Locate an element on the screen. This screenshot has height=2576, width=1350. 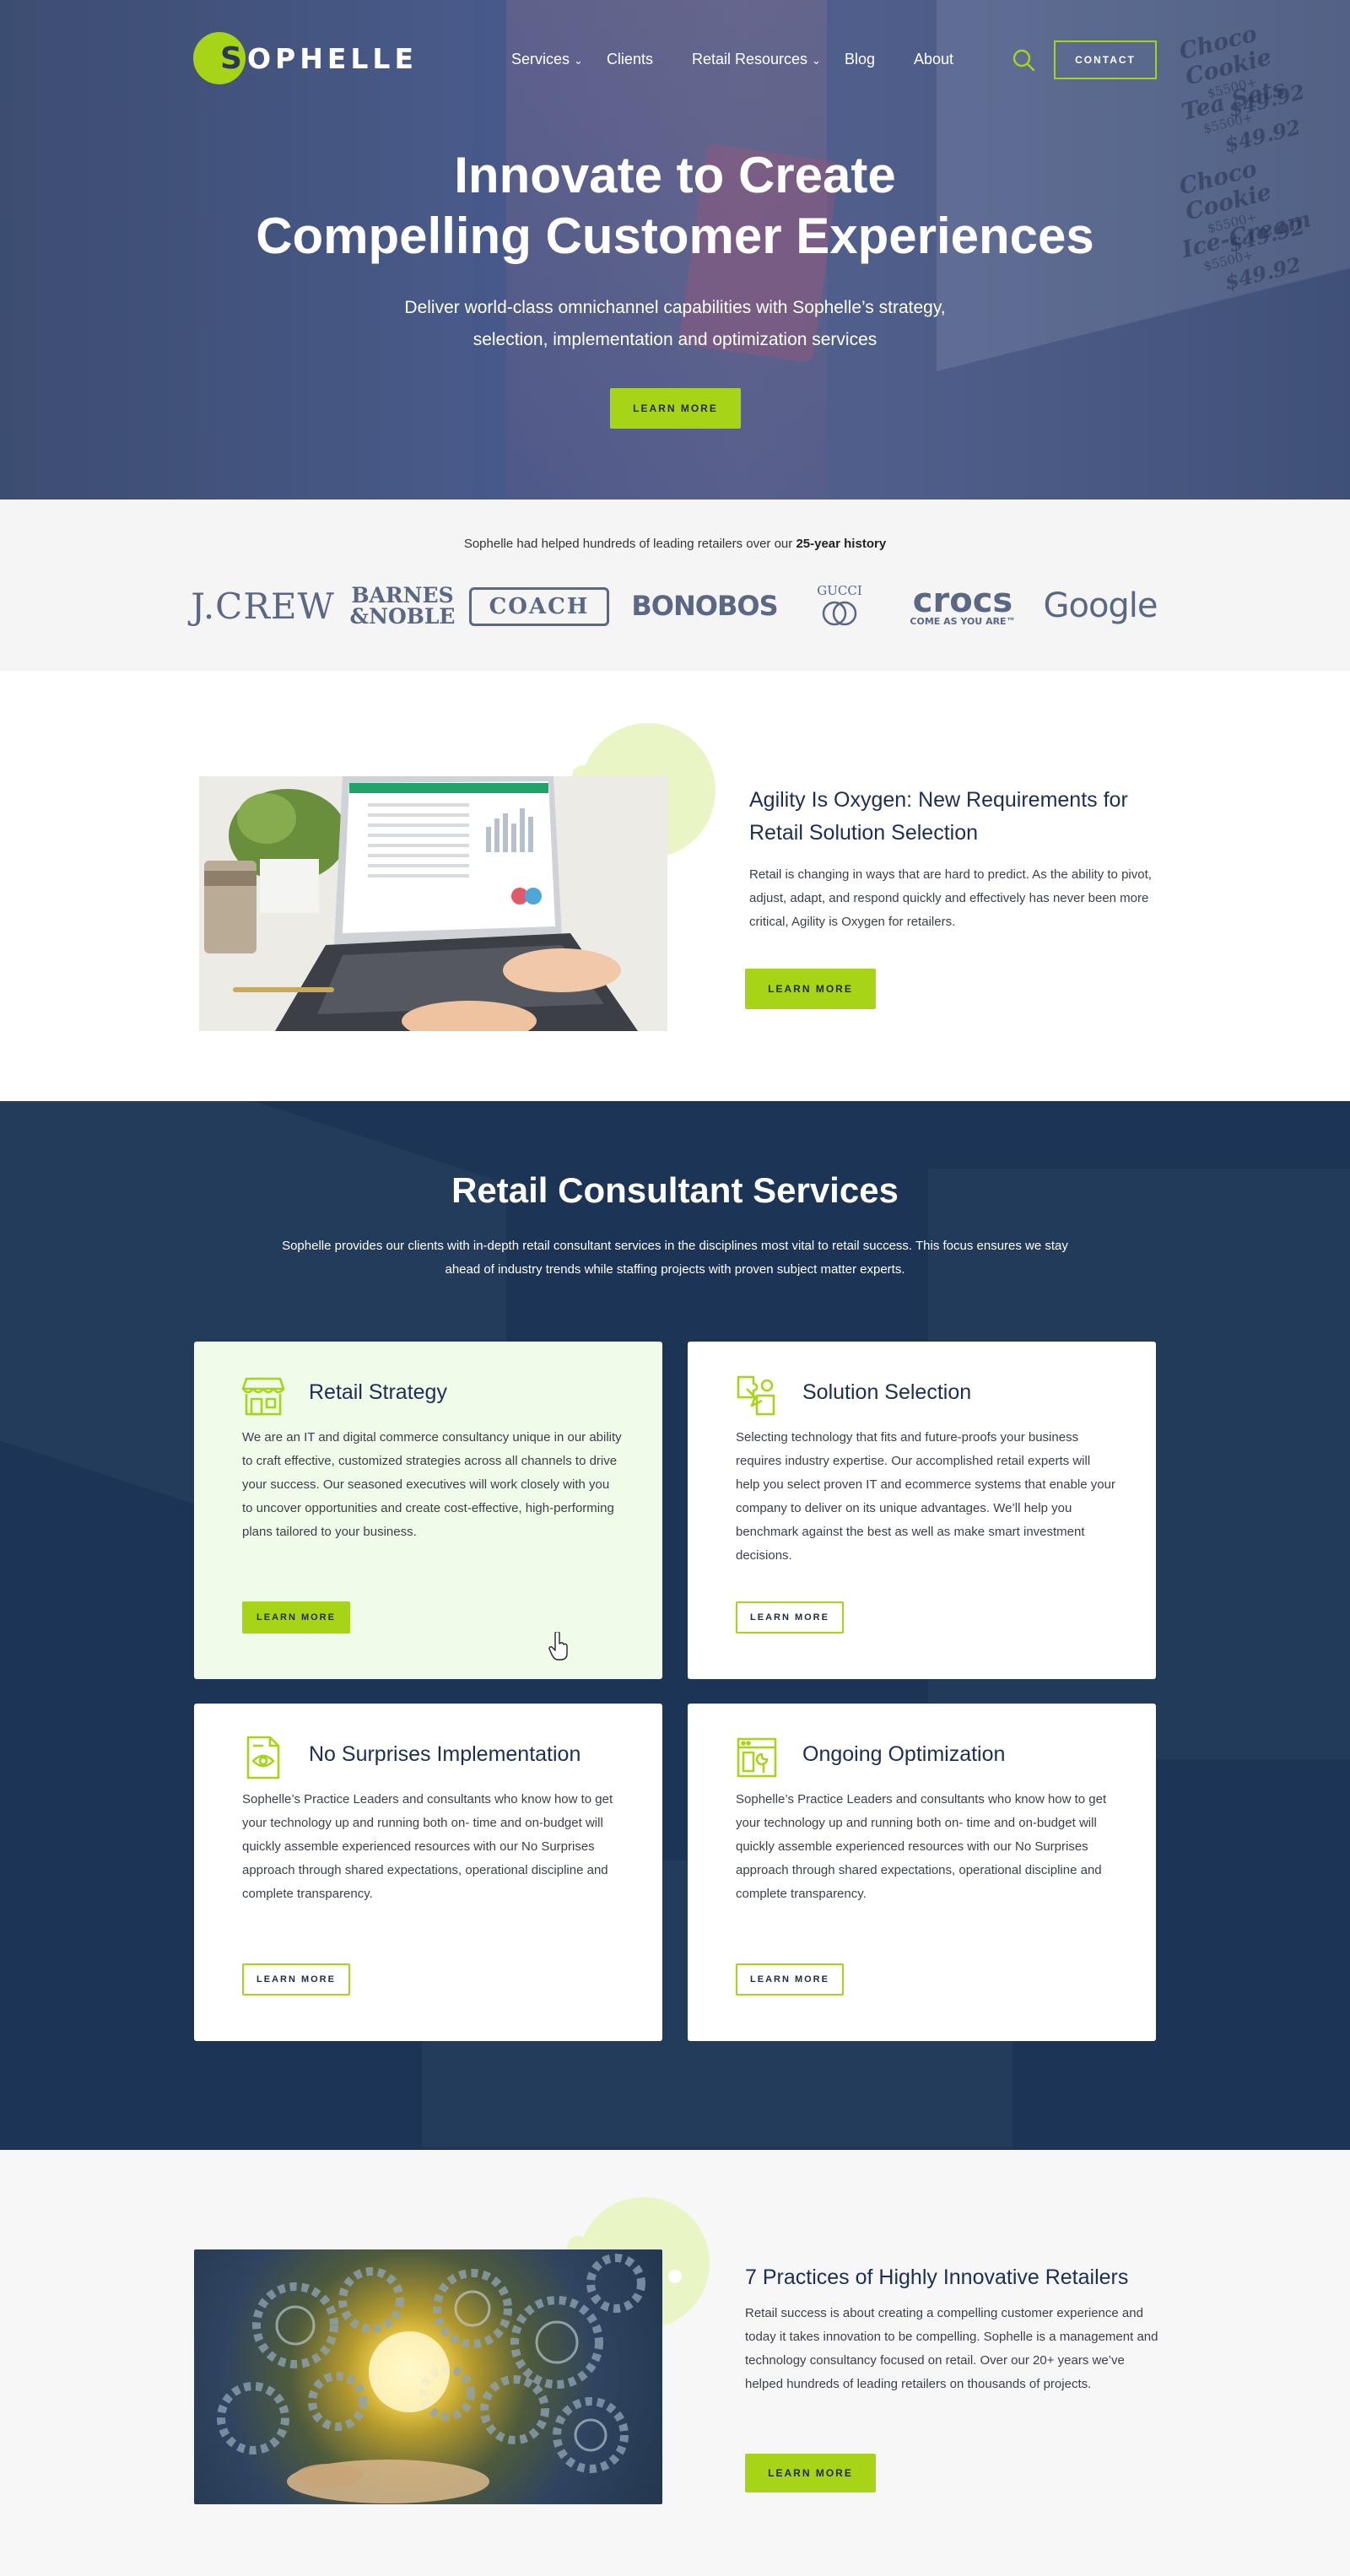
hero-title-line: Innovate to Create is located at coordinates (675, 175).